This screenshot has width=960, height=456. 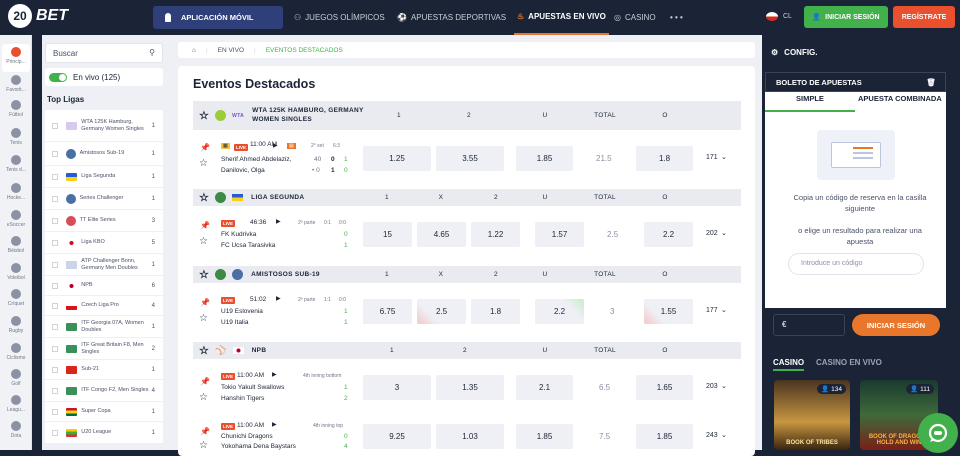 What do you see at coordinates (676, 17) in the screenshot?
I see `nav-more: • • •` at bounding box center [676, 17].